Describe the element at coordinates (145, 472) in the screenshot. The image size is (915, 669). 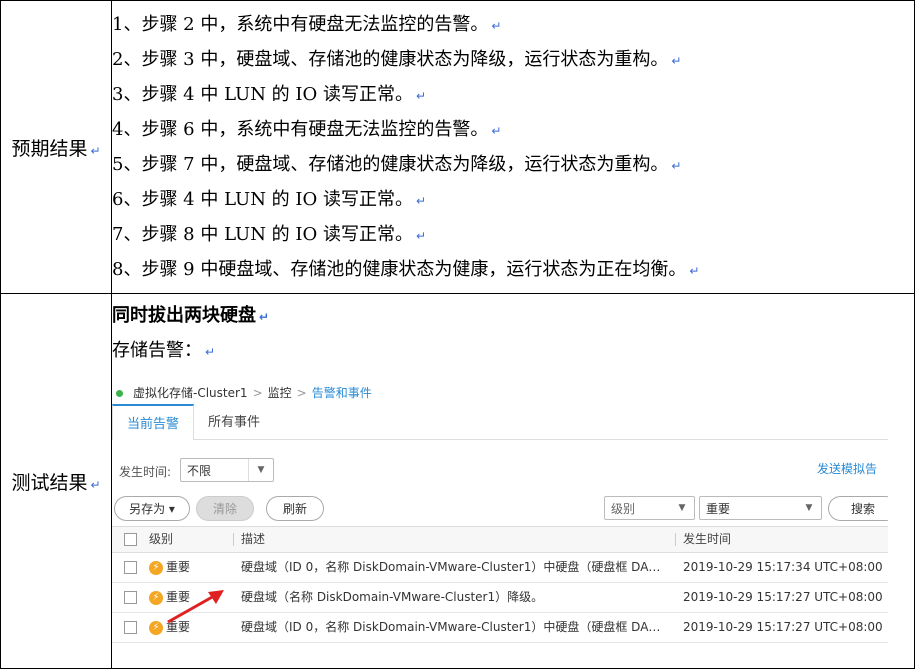
I see `time-filter-label: 发生时间:` at that location.